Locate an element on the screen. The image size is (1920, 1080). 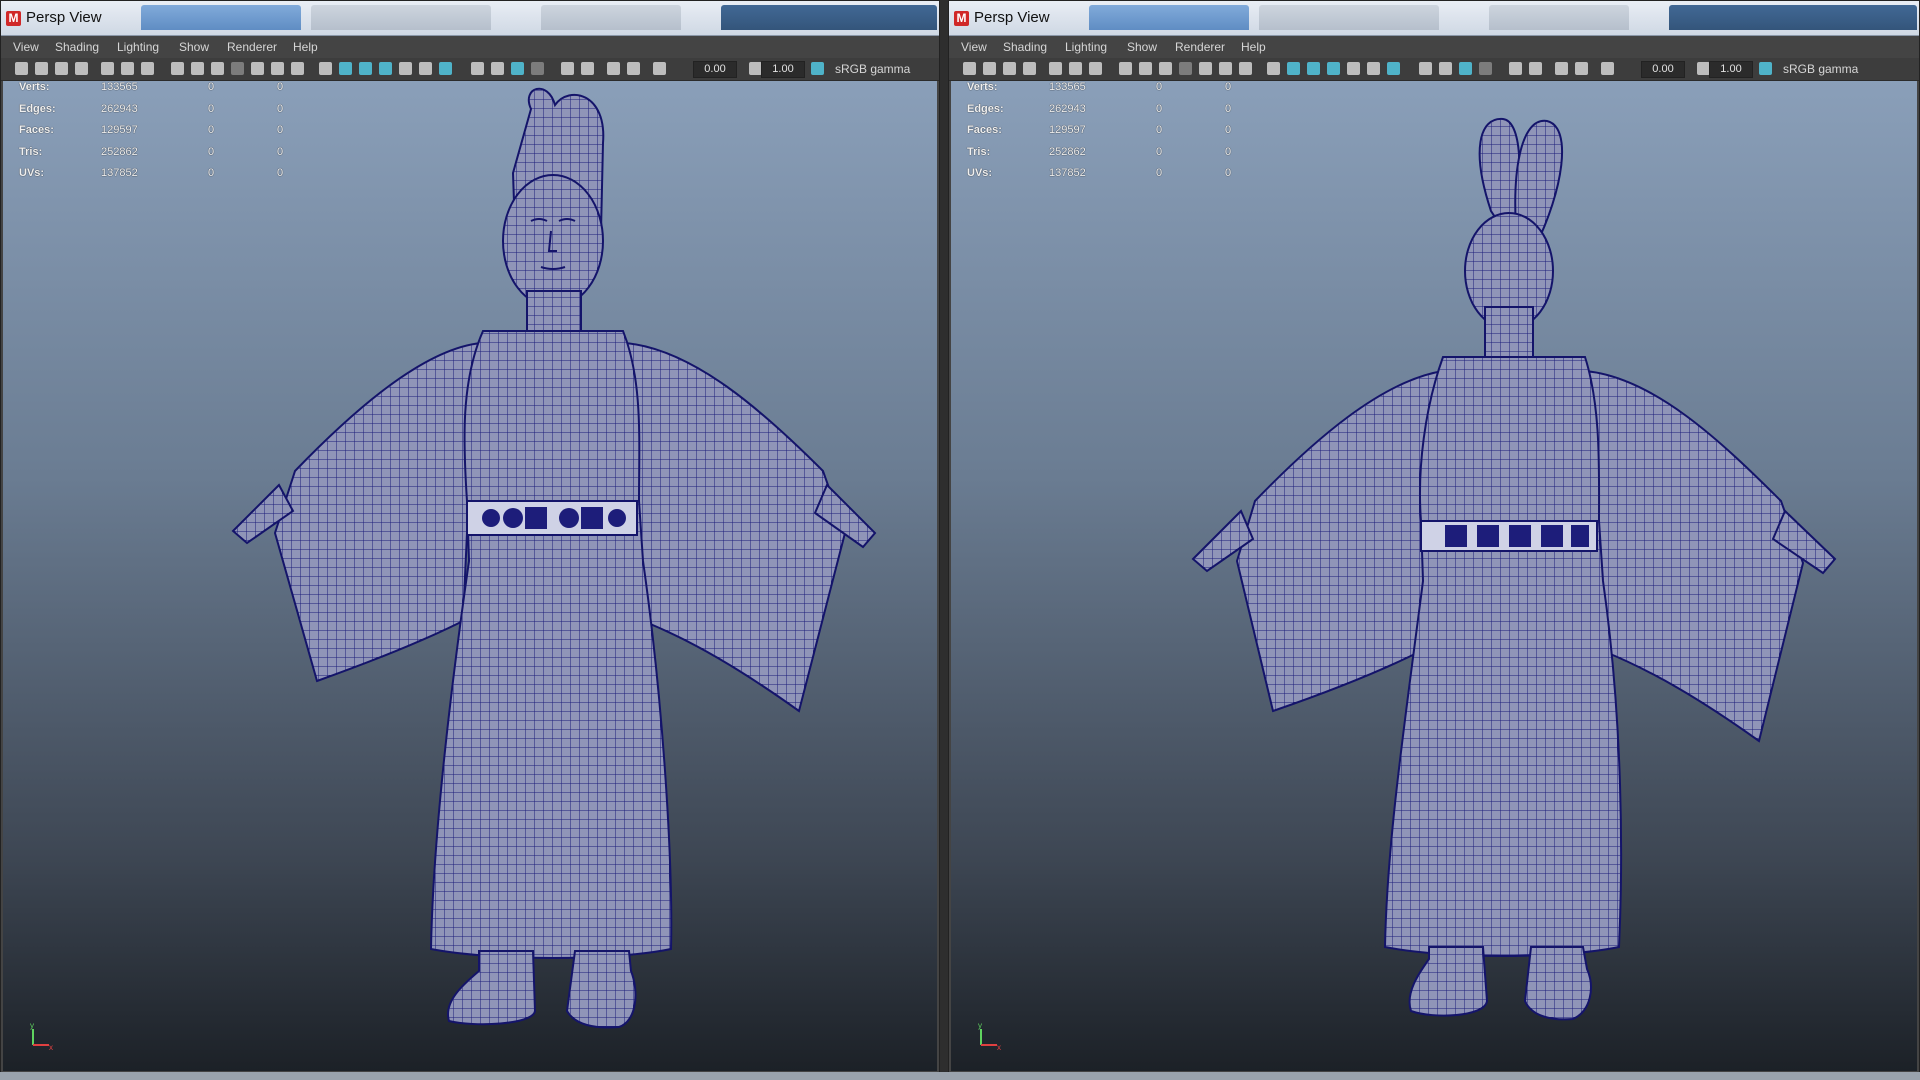
panel-toolbar: 0.00 1.00 sRGB gamma is located at coordinates (1434, 69).